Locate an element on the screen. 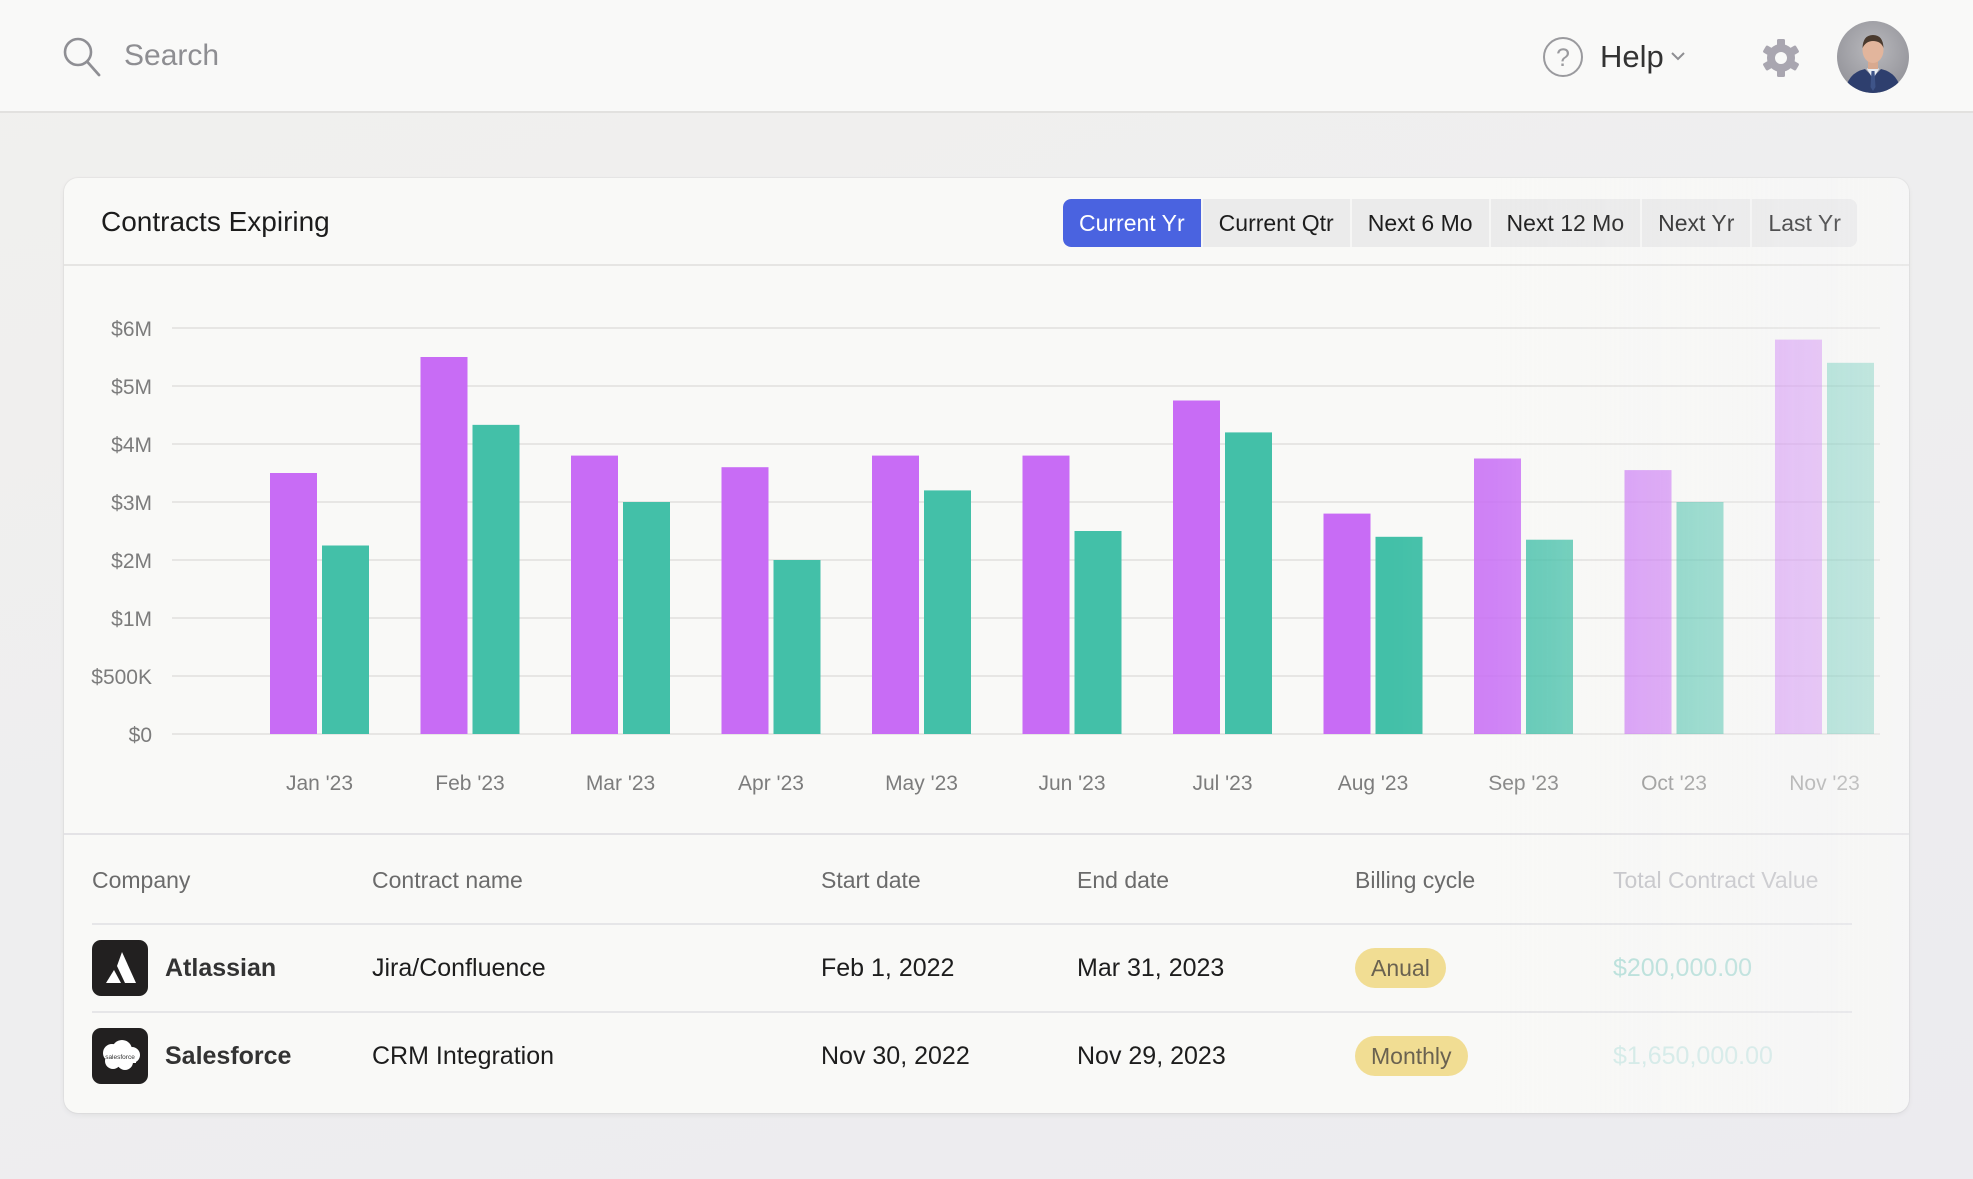 Image resolution: width=1973 pixels, height=1179 pixels. x-tick-label: Feb '23 is located at coordinates (469, 783).